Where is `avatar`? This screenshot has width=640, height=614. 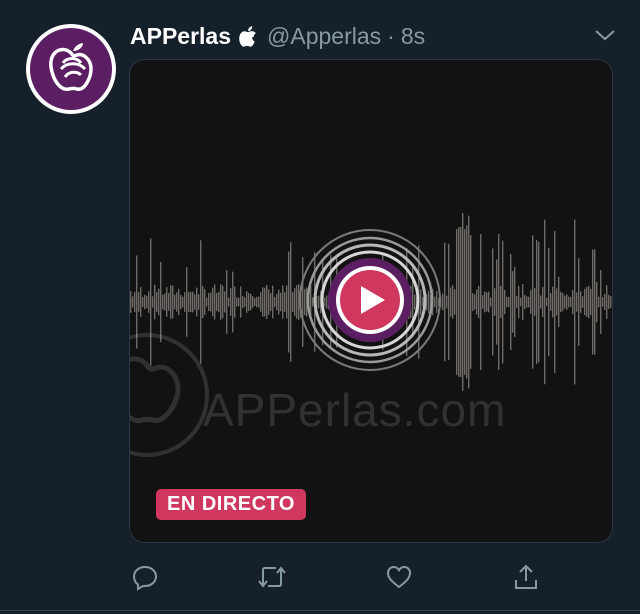
avatar is located at coordinates (71, 69).